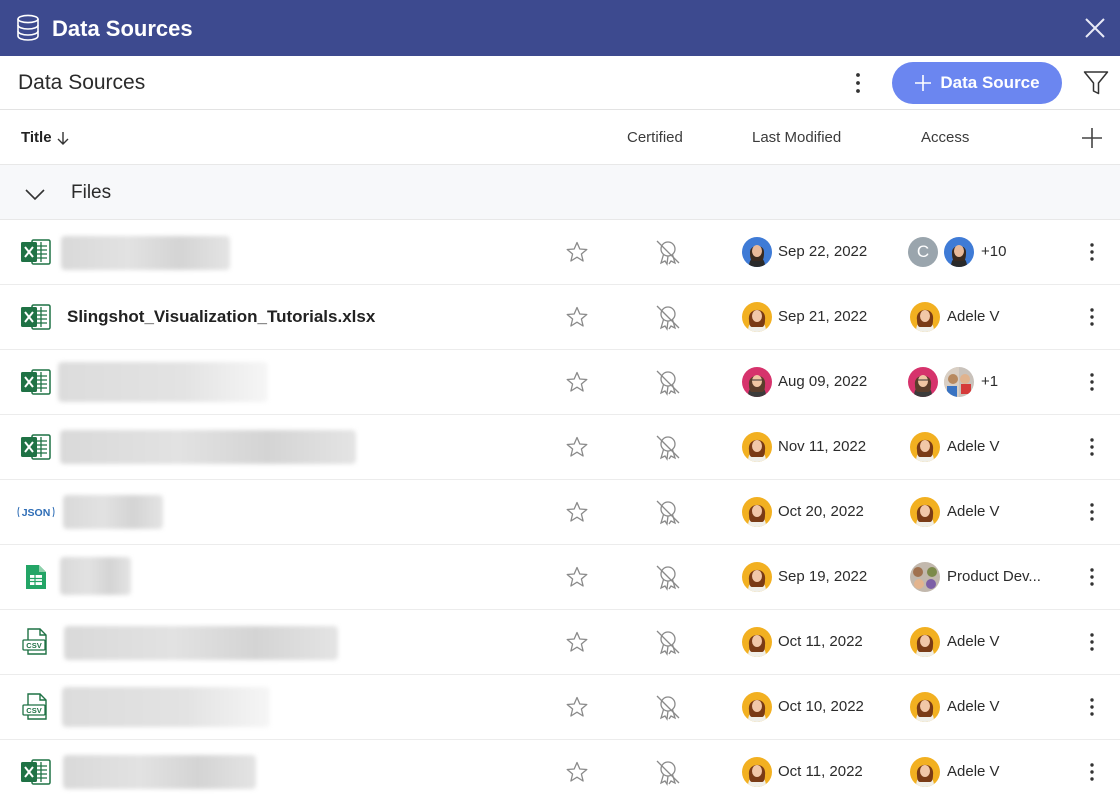 This screenshot has width=1120, height=798. Describe the element at coordinates (45, 137) in the screenshot. I see `column-title-sort: Title` at that location.